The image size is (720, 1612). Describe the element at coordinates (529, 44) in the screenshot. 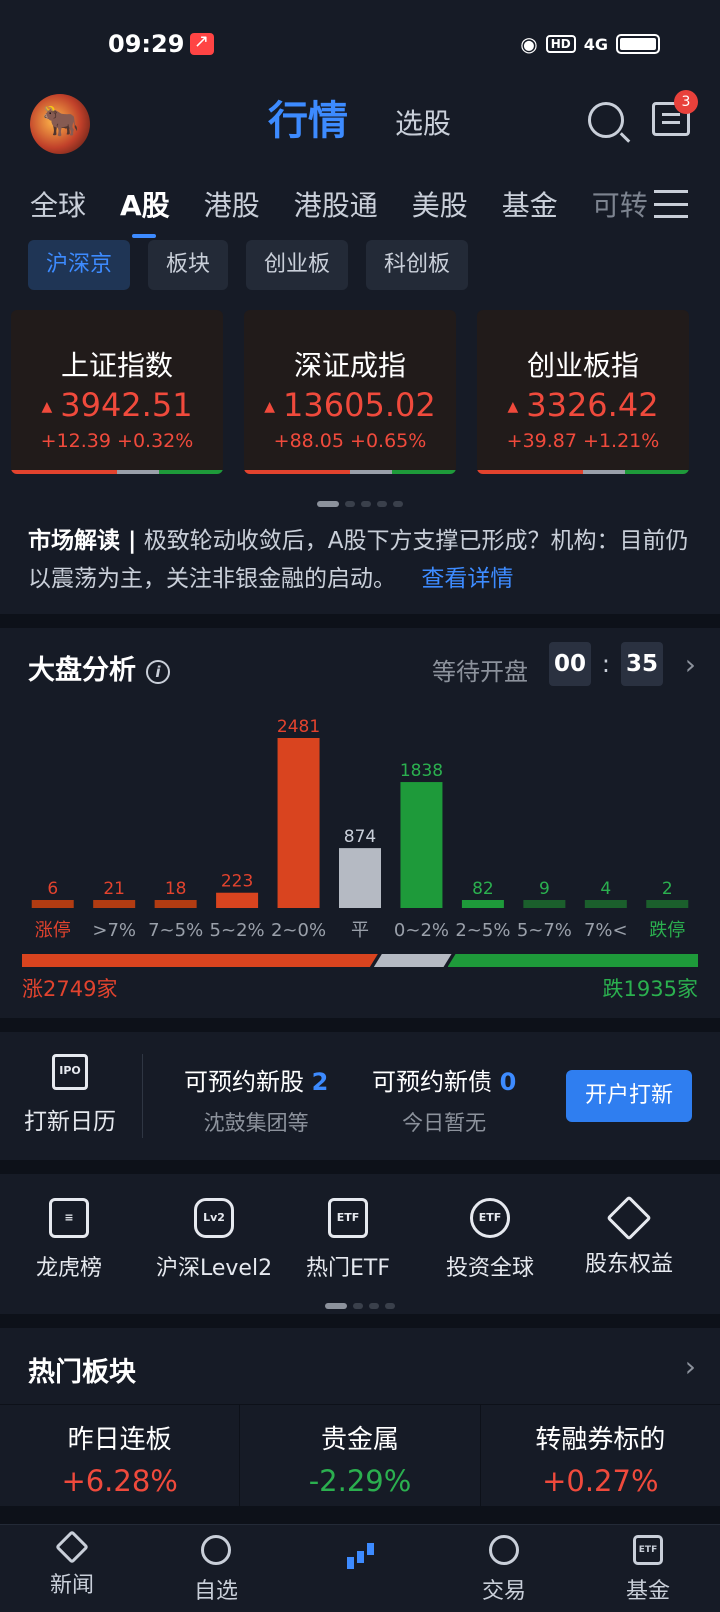

I see `wifi-icon: ◉` at that location.